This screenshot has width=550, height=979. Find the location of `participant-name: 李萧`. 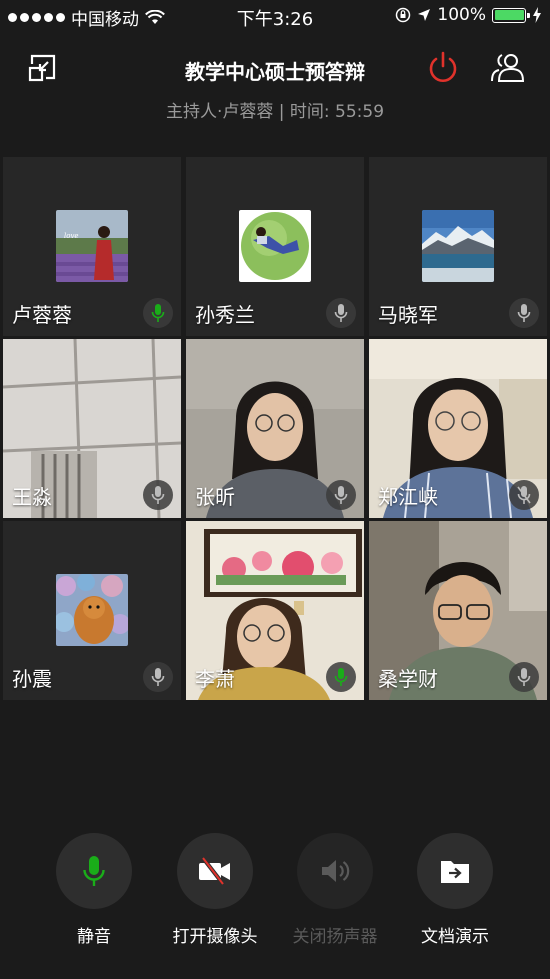

participant-name: 李萧 is located at coordinates (215, 679).